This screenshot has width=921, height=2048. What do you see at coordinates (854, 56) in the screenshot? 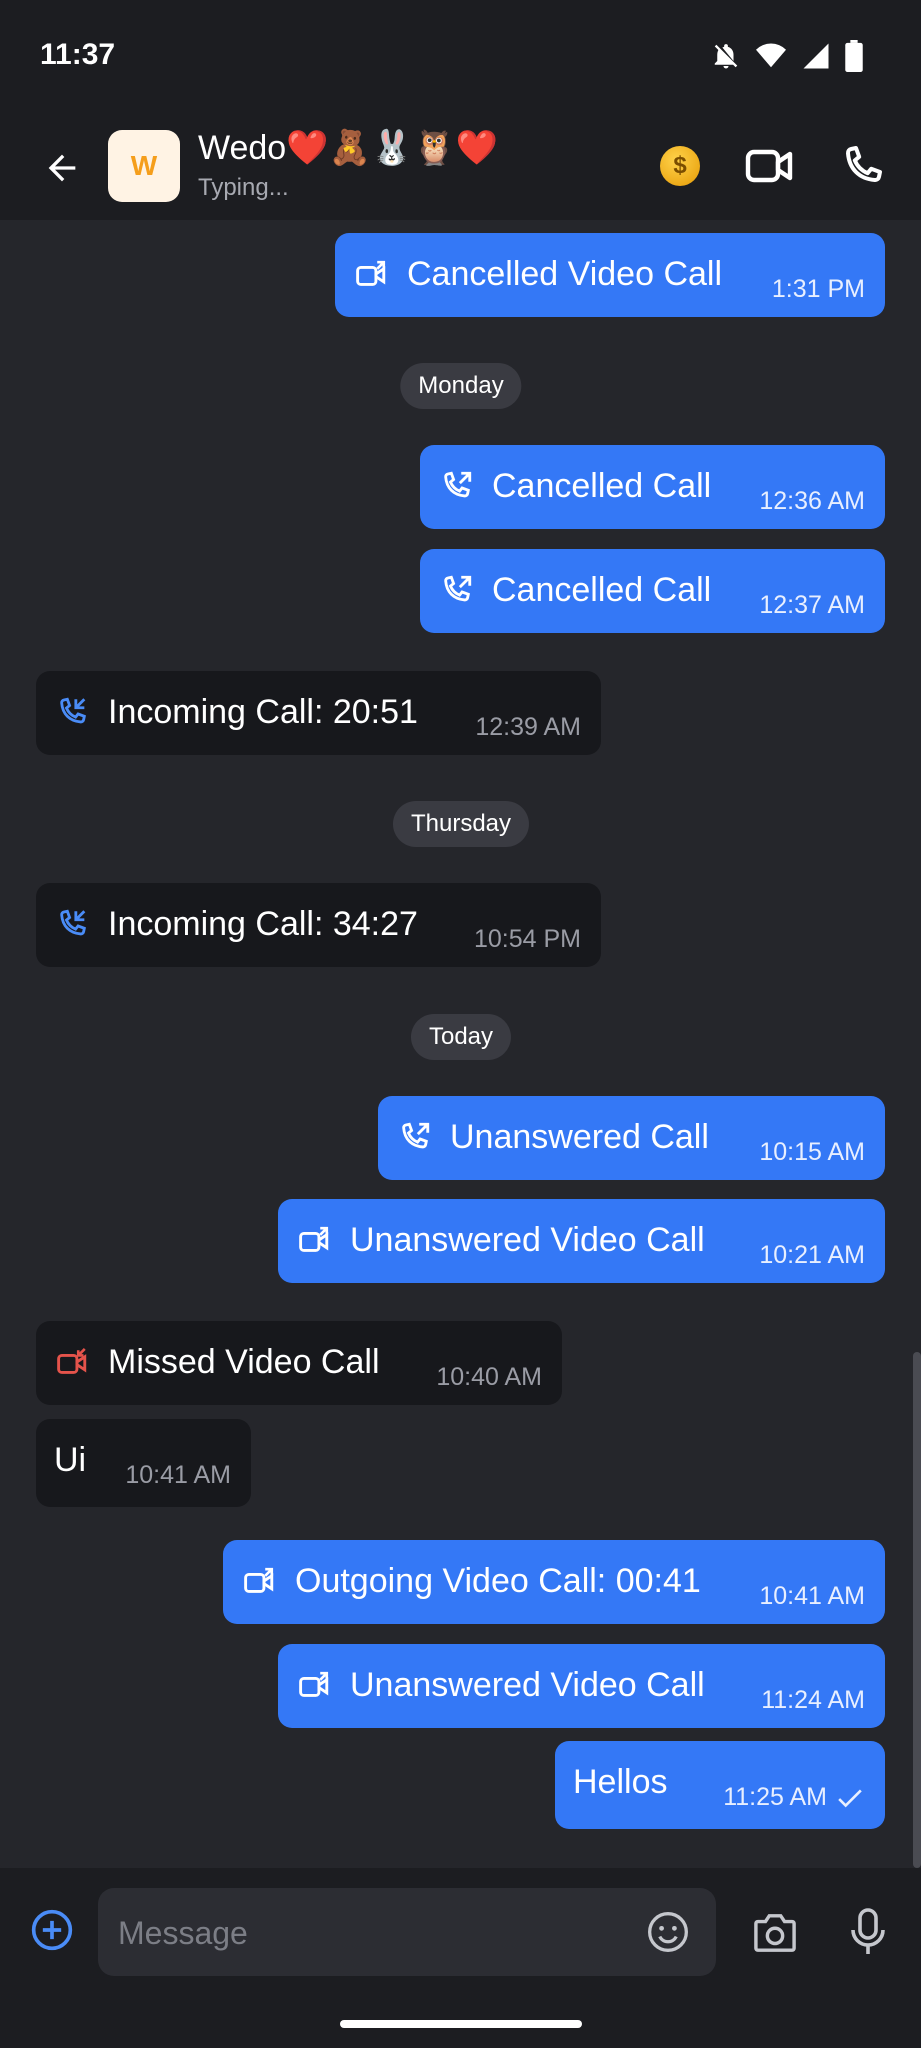
I see `battery-icon` at bounding box center [854, 56].